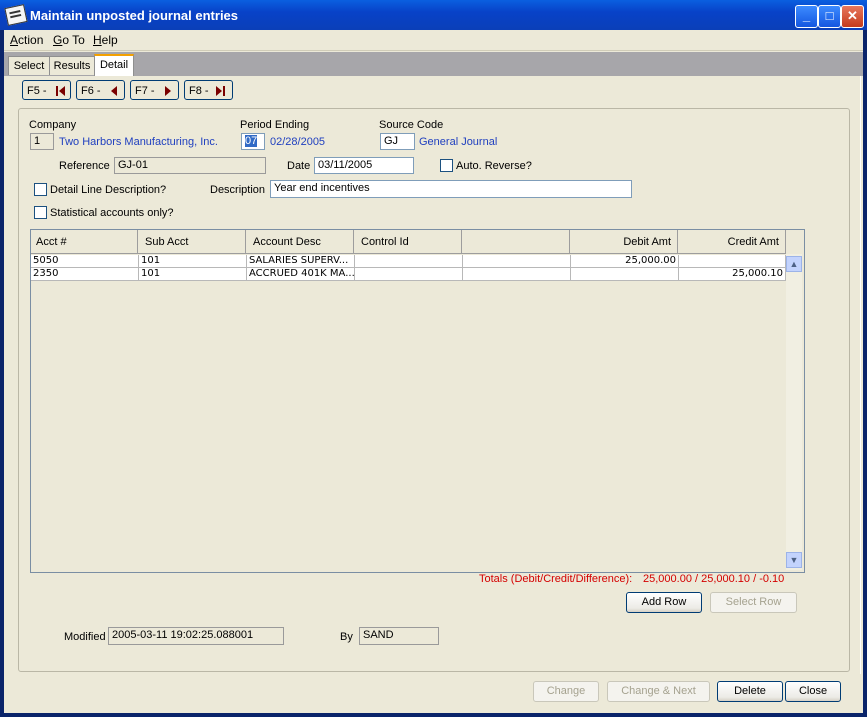  What do you see at coordinates (58, 40) in the screenshot?
I see `menu-goto-mnemonic: G` at bounding box center [58, 40].